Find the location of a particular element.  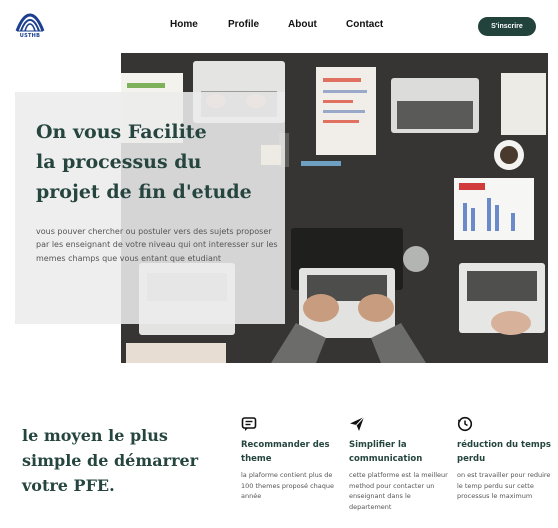

hero-title-line: projet de fin d'etude is located at coordinates (144, 192).